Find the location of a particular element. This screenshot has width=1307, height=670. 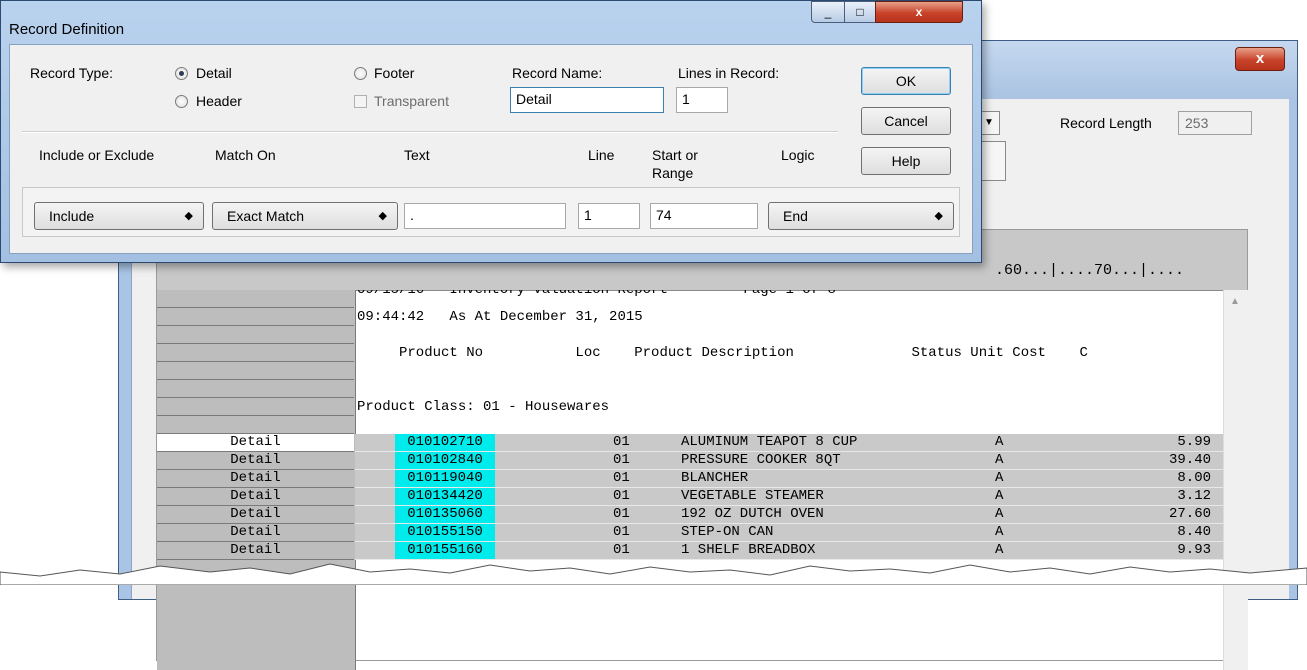

record-length-field: 253 is located at coordinates (1215, 123).